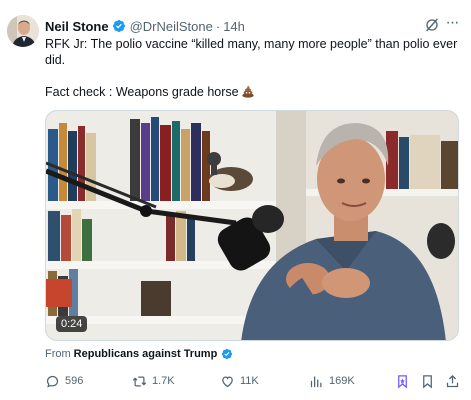  Describe the element at coordinates (52, 381) in the screenshot. I see `reply-icon` at that location.